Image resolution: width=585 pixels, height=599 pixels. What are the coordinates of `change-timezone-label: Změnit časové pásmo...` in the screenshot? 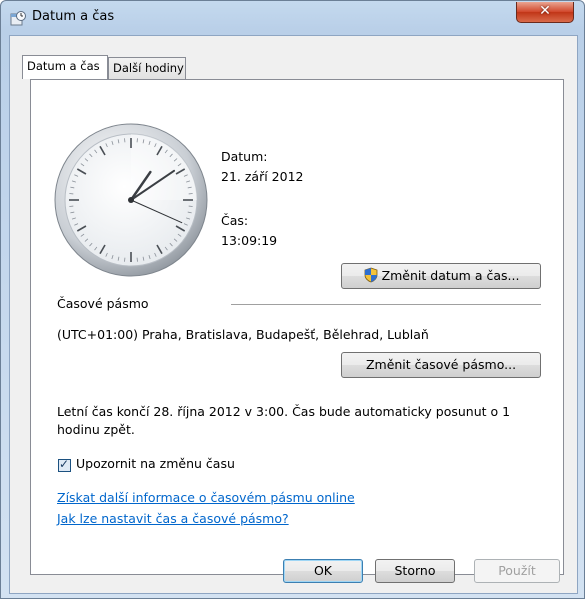 It's located at (441, 364).